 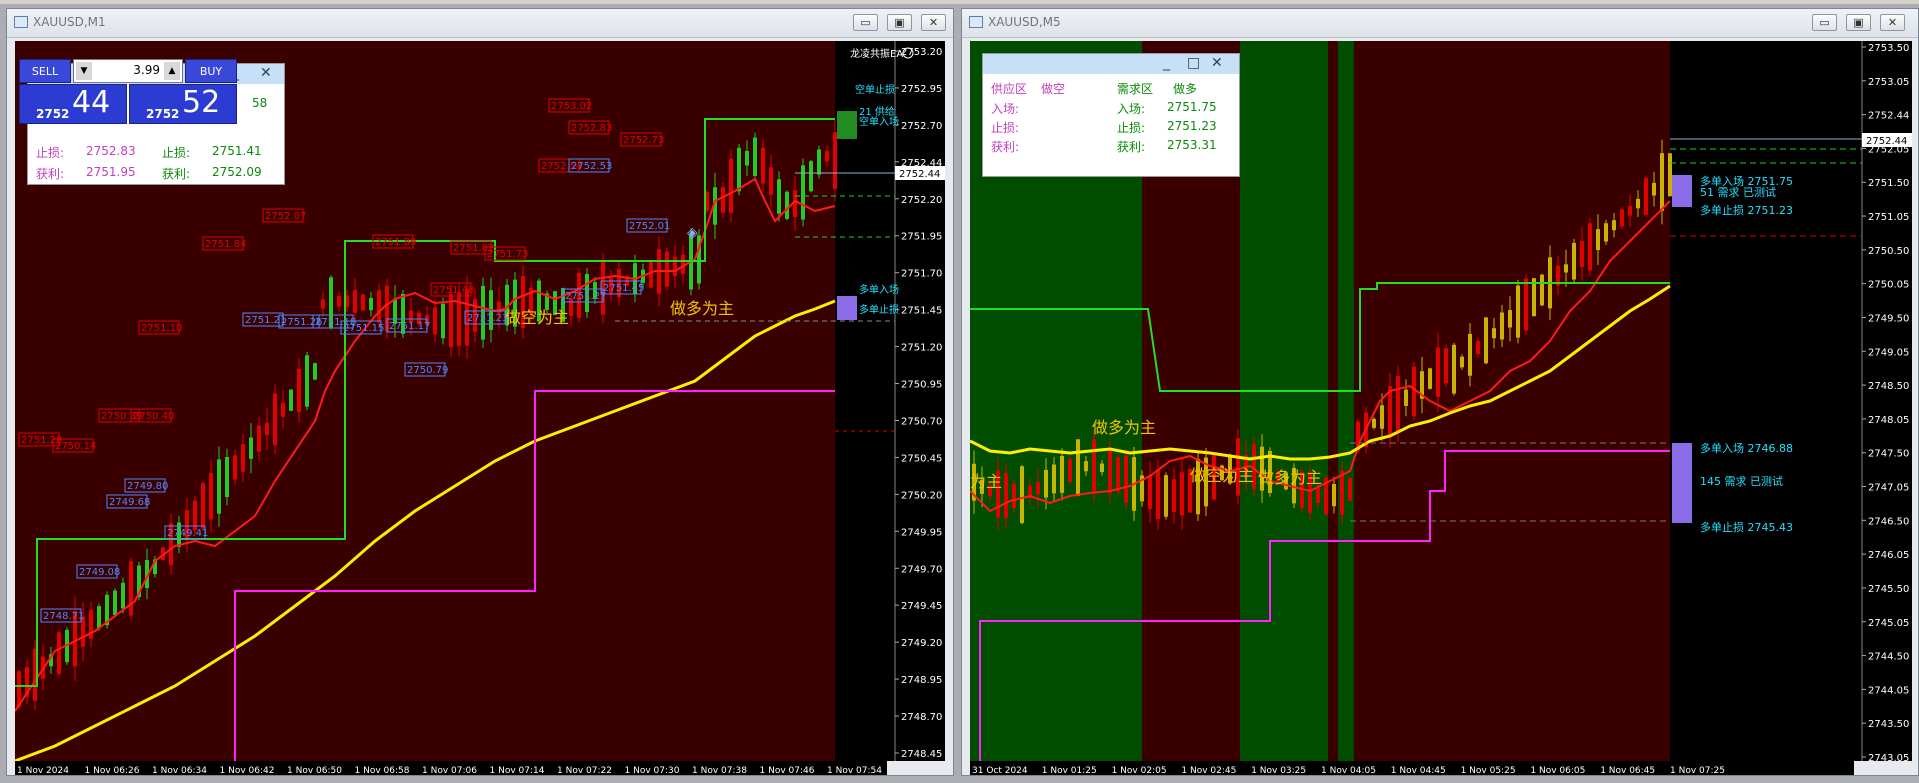 What do you see at coordinates (1888, 386) in the screenshot?
I see `price-tick-label: 2748.50` at bounding box center [1888, 386].